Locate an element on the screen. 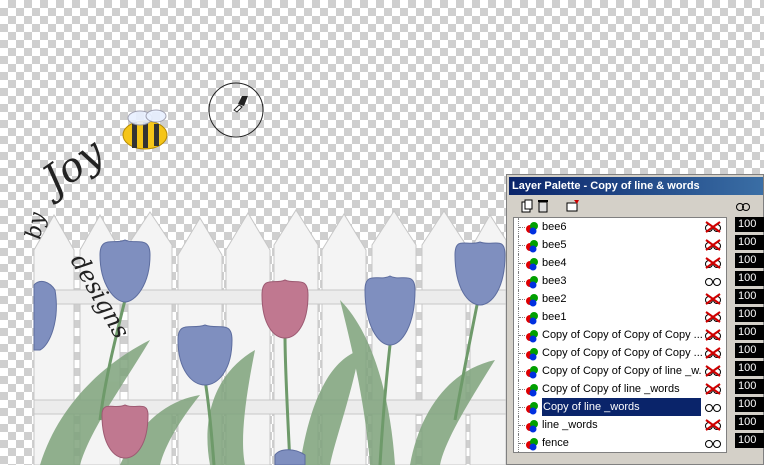  layer-name: bee4 is located at coordinates (554, 263).